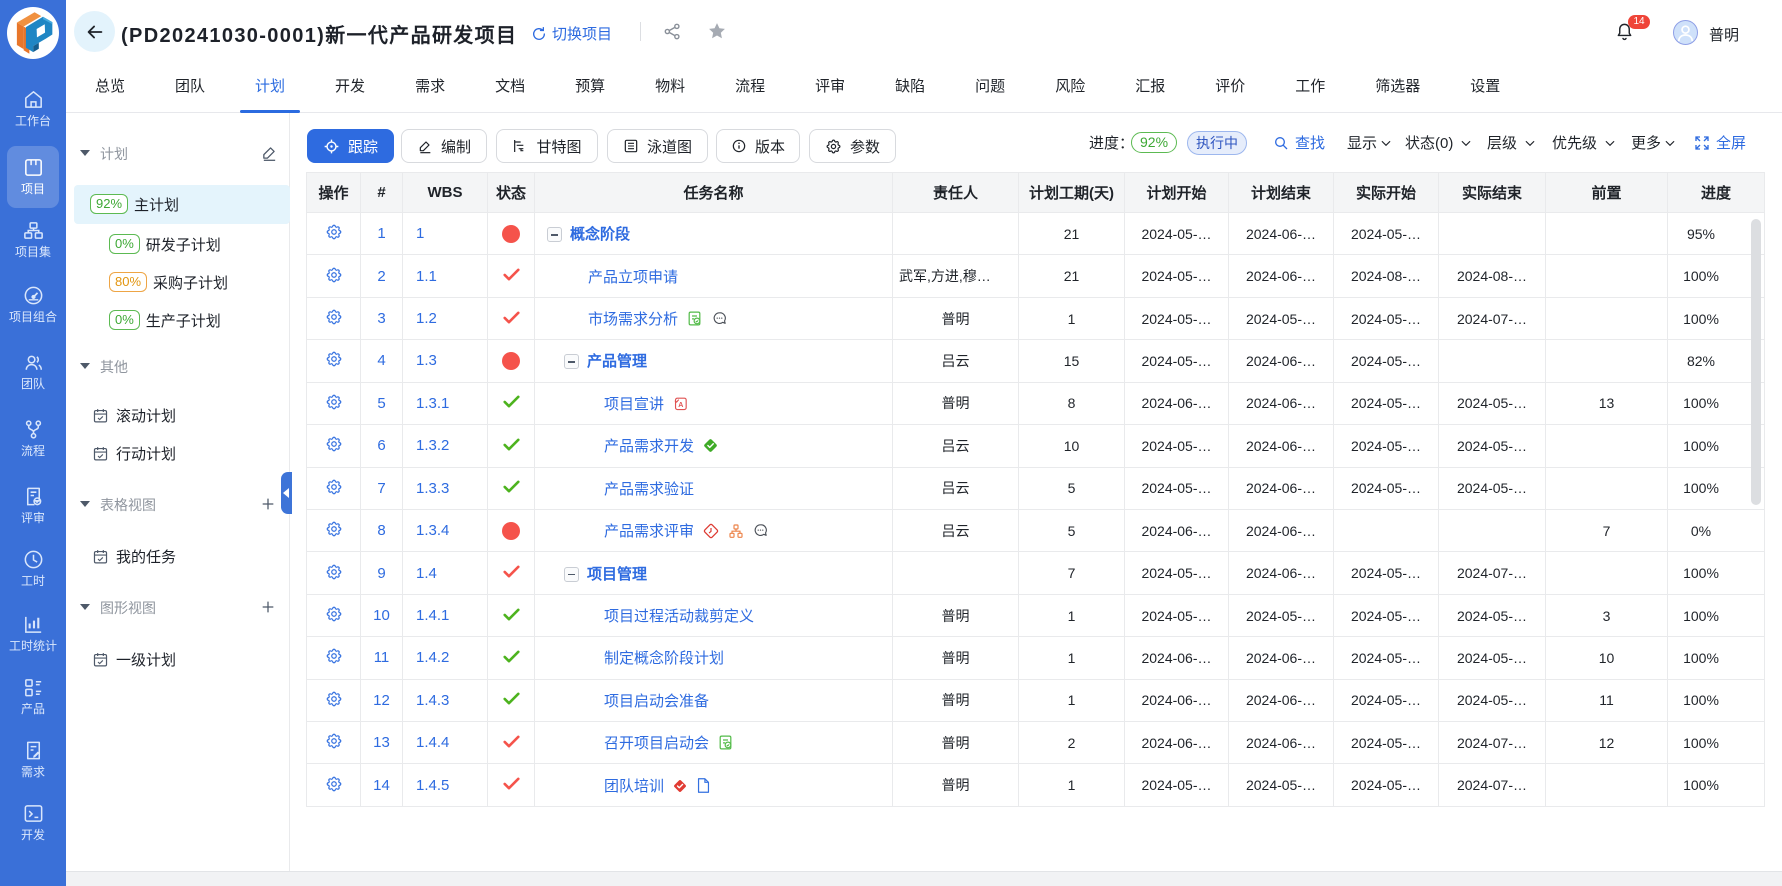 The image size is (1782, 886). Describe the element at coordinates (680, 405) in the screenshot. I see `svg-text: A` at that location.